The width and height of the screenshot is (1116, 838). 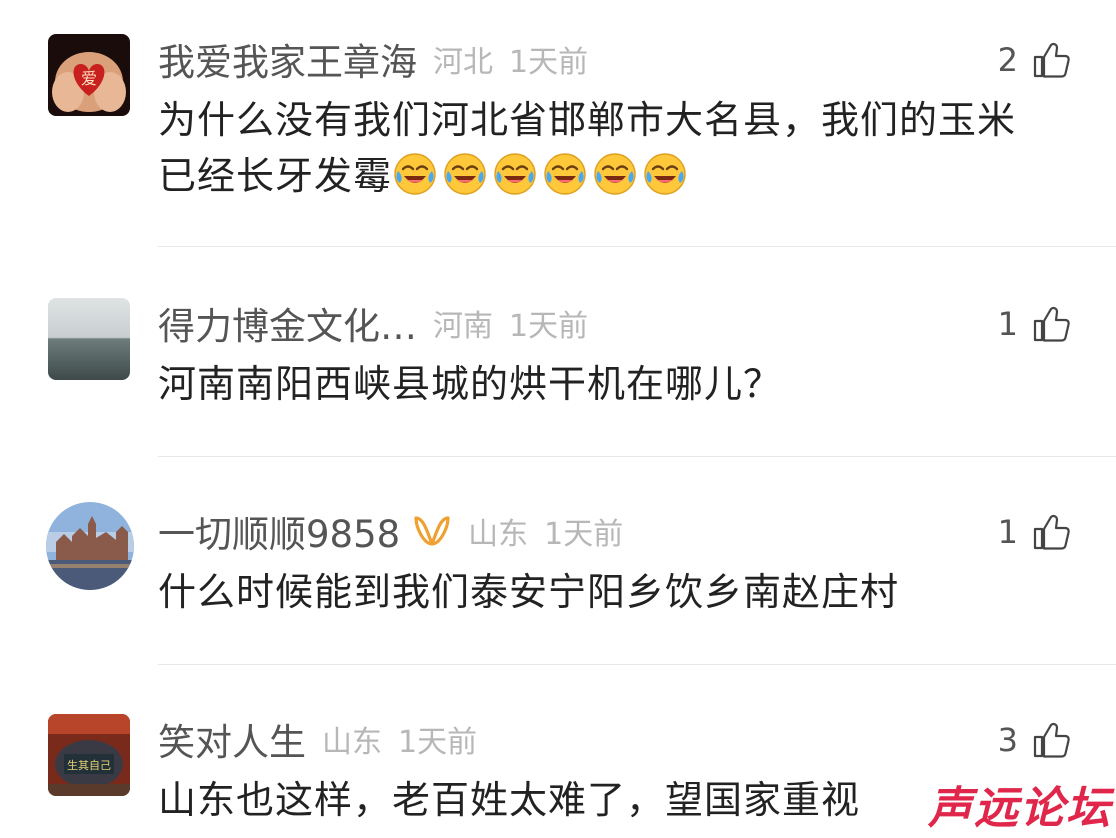 What do you see at coordinates (587, 120) in the screenshot?
I see `comment-text-line: 为什么没有我们河北省邯郸市大名县，我们的玉米` at bounding box center [587, 120].